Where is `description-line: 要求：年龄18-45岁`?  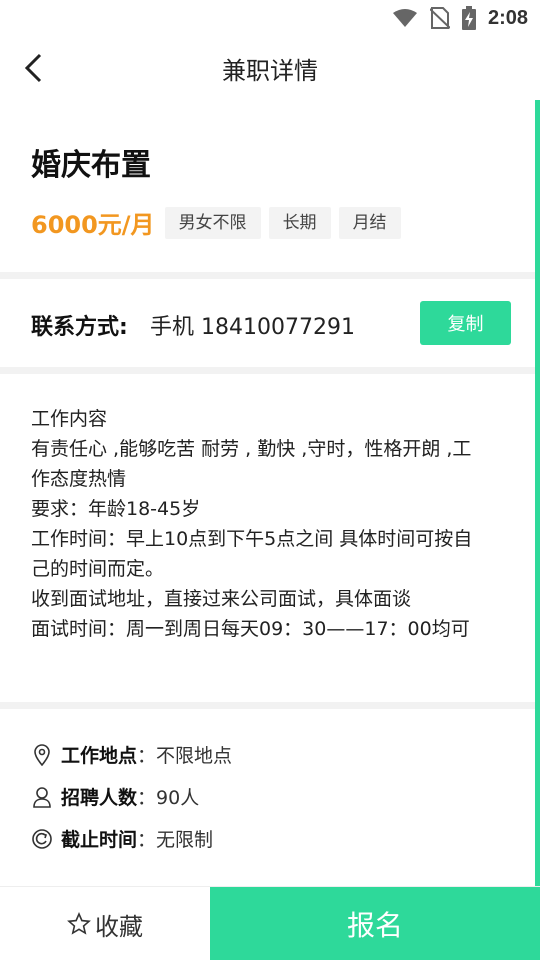
description-line: 要求：年龄18-45岁 is located at coordinates (116, 509).